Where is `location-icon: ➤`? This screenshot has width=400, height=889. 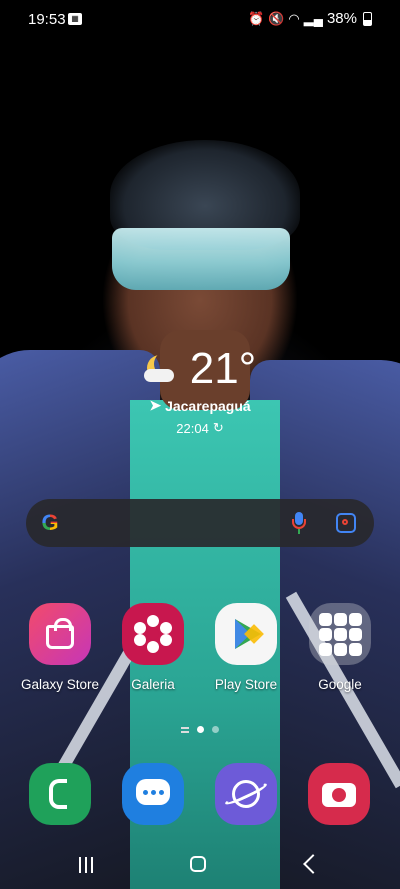 location-icon: ➤ is located at coordinates (155, 405).